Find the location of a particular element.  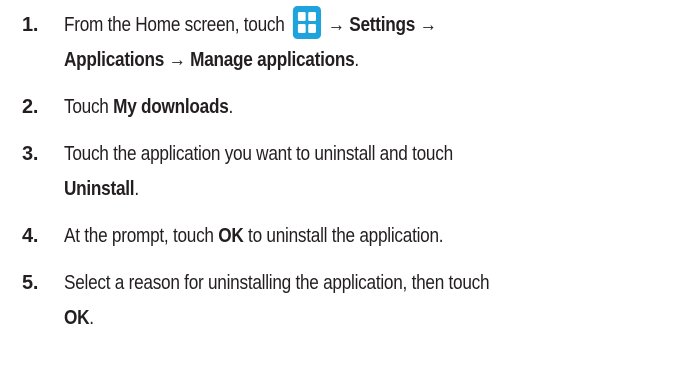

applications-label: Applications is located at coordinates (114, 60).